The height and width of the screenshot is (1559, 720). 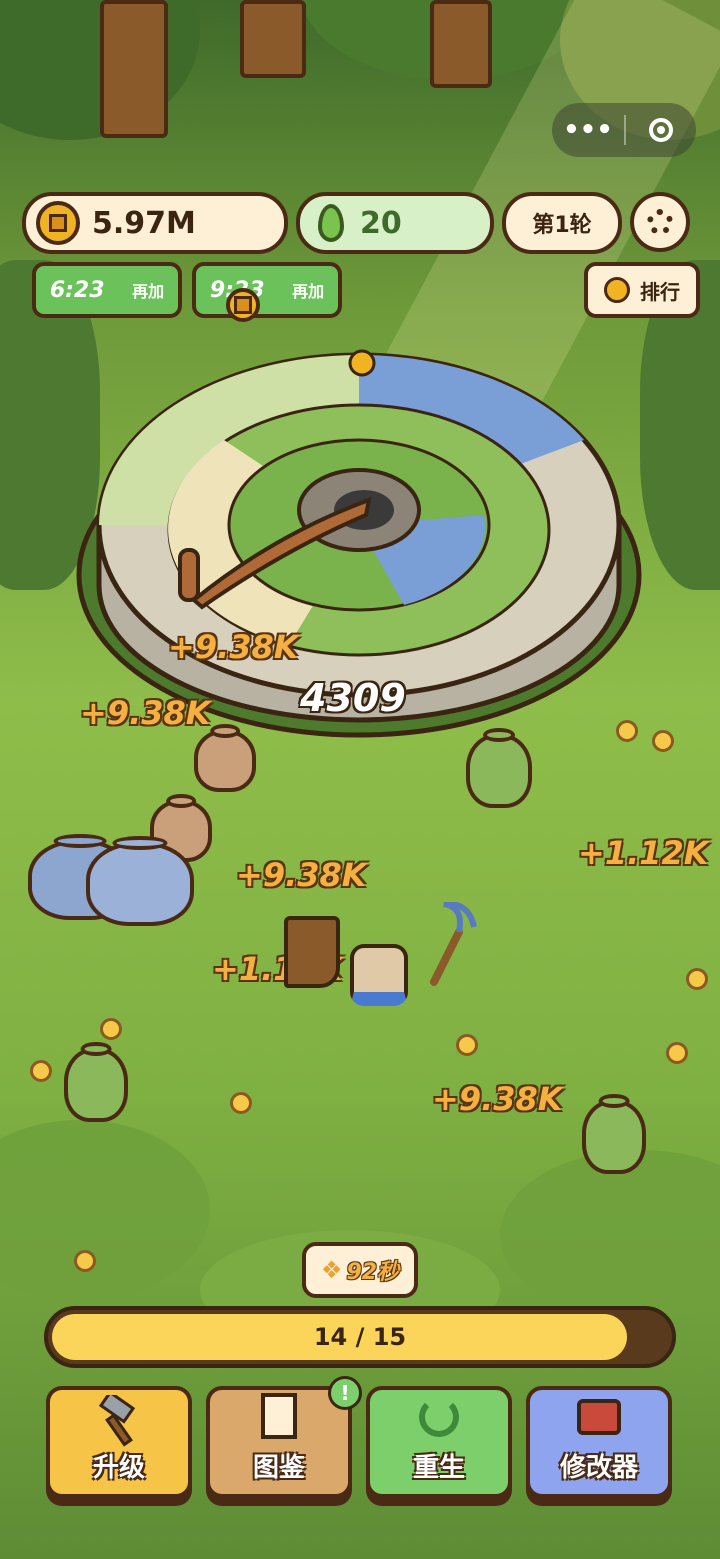 What do you see at coordinates (279, 1442) in the screenshot?
I see `collection-button: 图鉴` at bounding box center [279, 1442].